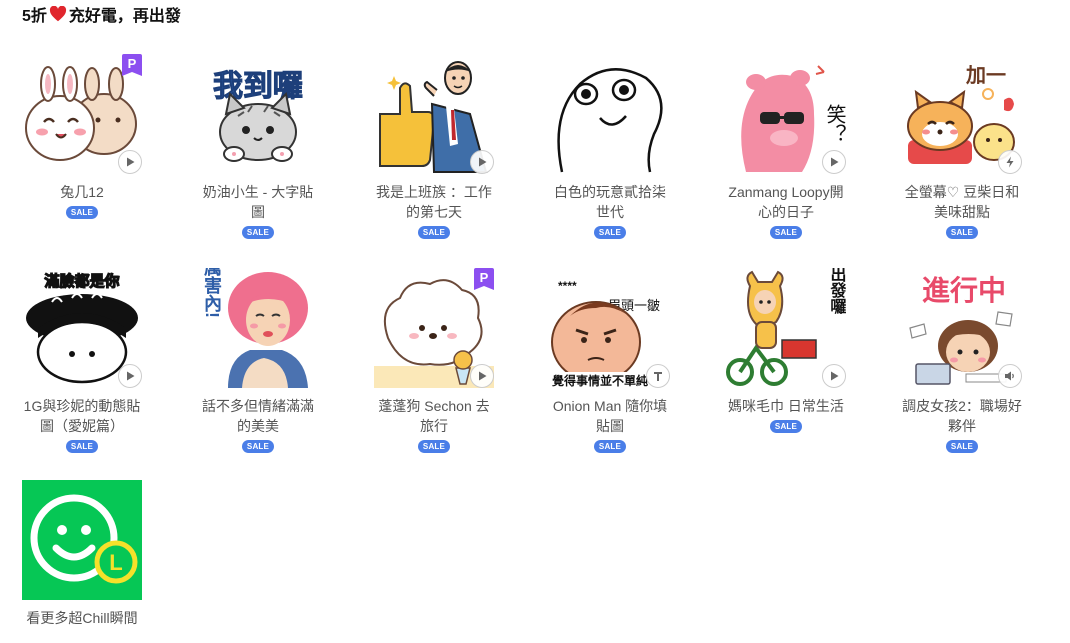  I want to click on white-blob-sticker-image, so click(610, 120).